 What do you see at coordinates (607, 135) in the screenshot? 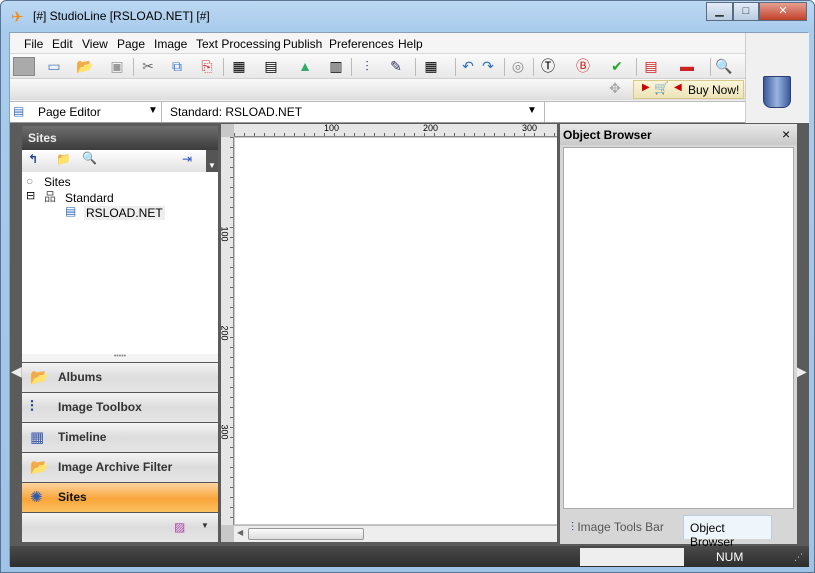
I see `object-browser-title: Object Browser` at bounding box center [607, 135].